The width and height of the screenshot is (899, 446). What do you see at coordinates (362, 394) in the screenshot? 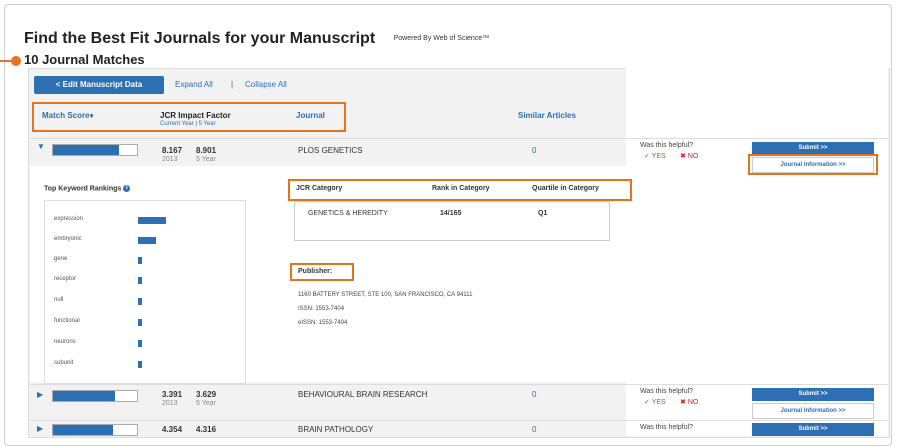
I see `journal-name: BEHAVIOURAL BRAIN RESEARCH` at bounding box center [362, 394].